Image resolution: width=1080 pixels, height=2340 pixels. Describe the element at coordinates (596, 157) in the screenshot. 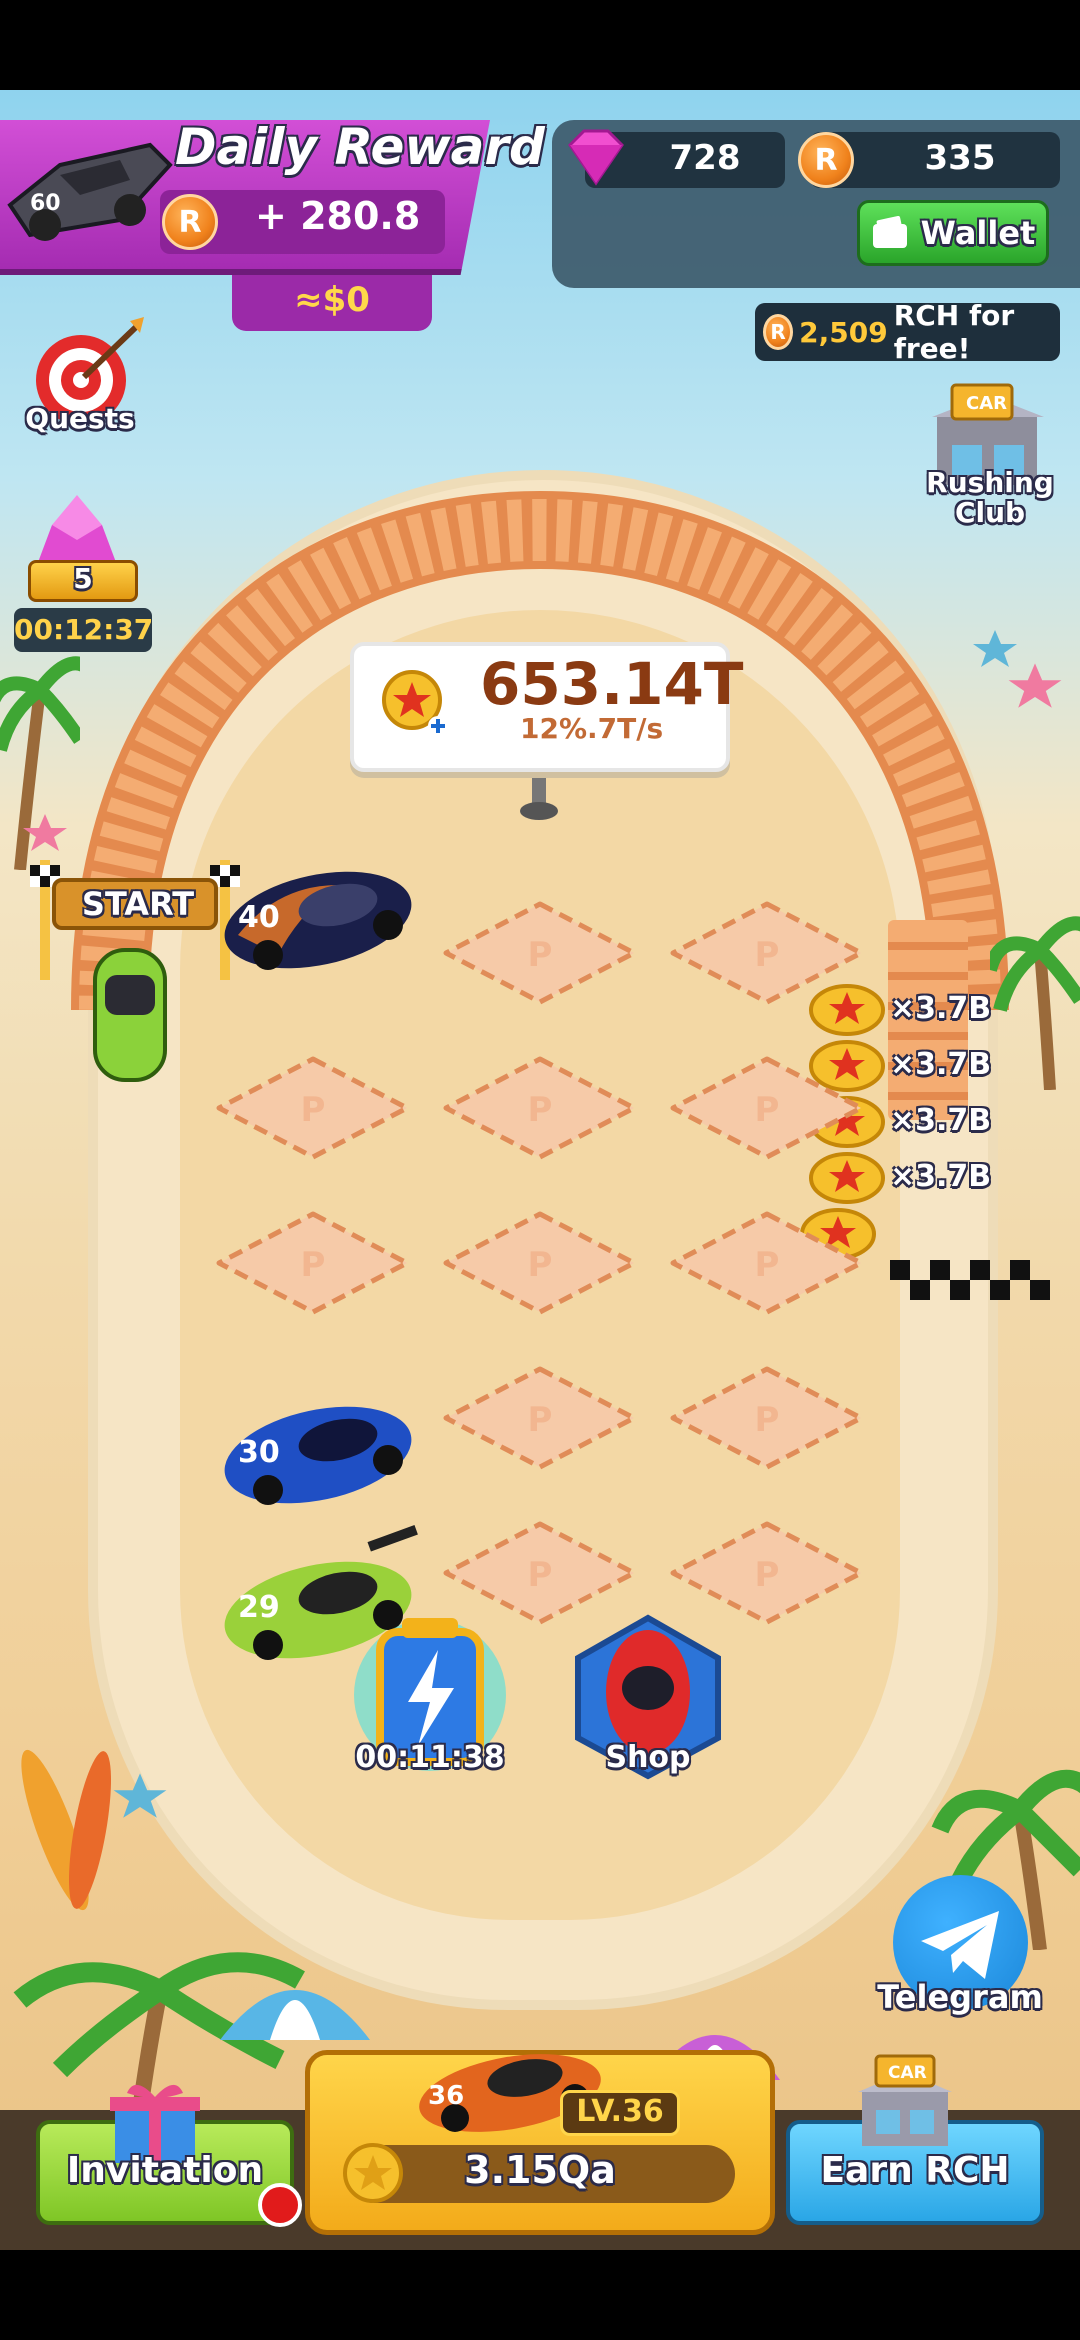

I see `gem-icon` at that location.